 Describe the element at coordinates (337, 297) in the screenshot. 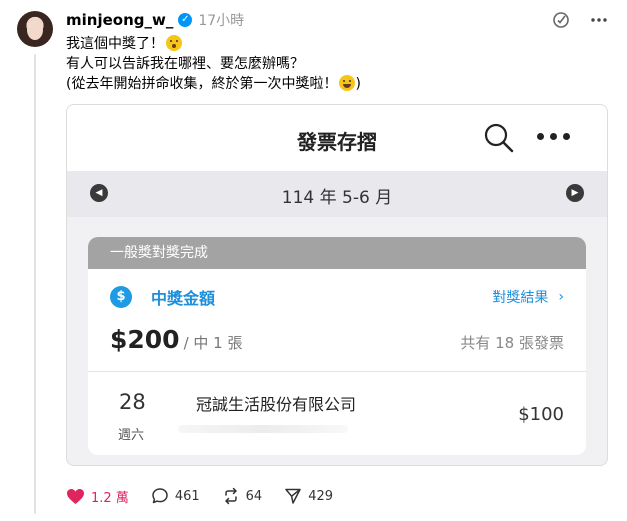

I see `prize-row: $ 中獎金額 對獎結果 ›` at that location.